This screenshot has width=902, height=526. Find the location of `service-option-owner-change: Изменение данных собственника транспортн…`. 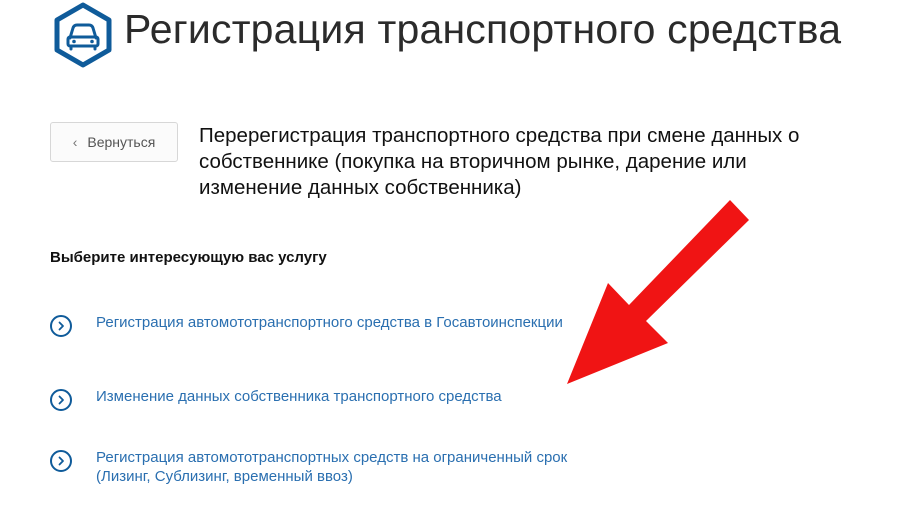

service-option-owner-change: Изменение данных собственника транспортн… is located at coordinates (333, 399).